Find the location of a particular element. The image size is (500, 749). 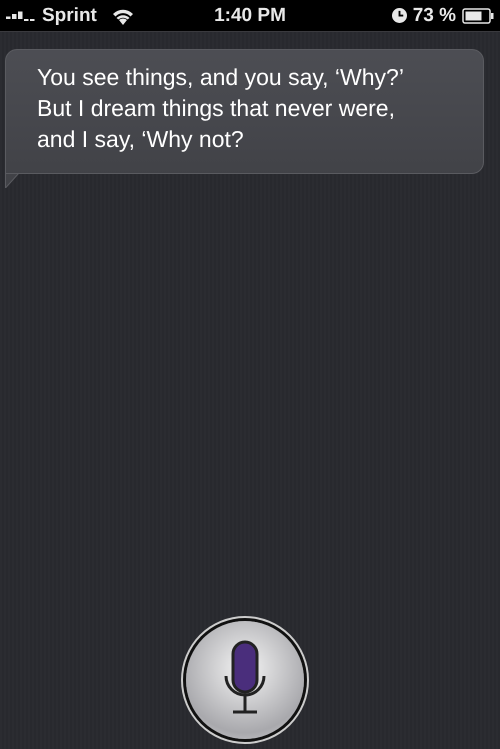

microphone-button is located at coordinates (245, 680).